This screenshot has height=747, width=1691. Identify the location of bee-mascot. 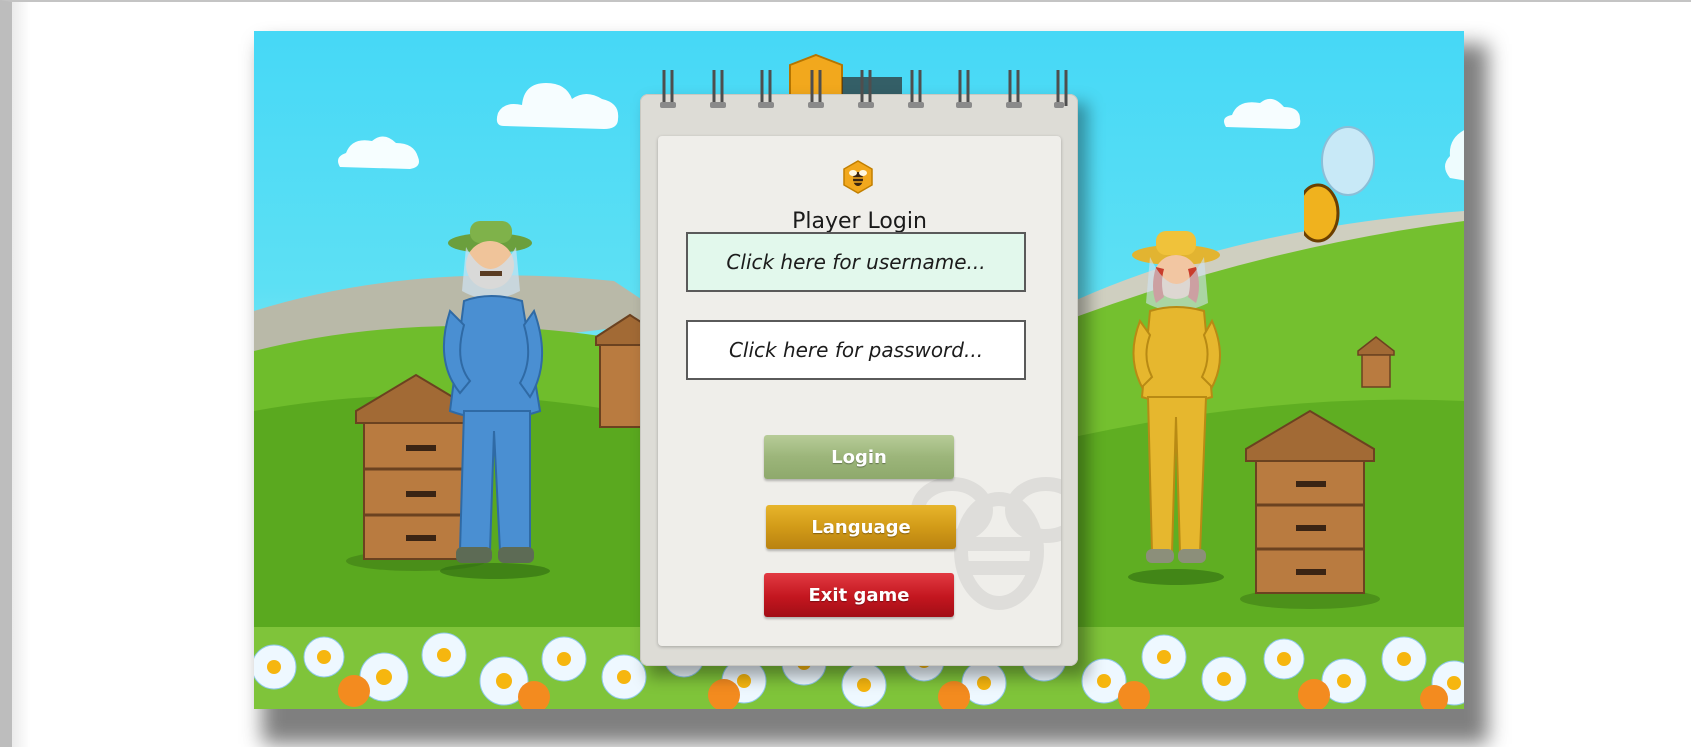
(1339, 184).